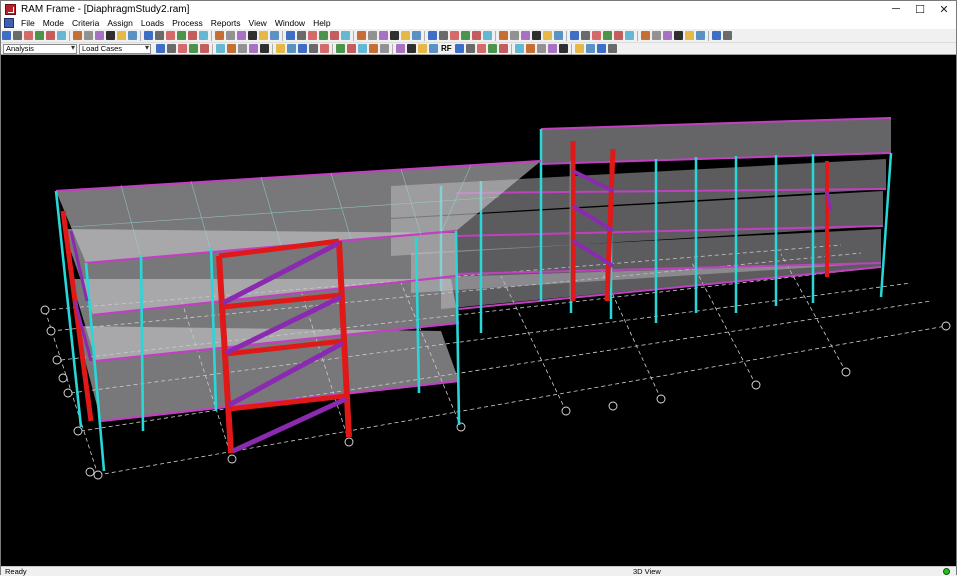  Describe the element at coordinates (187, 23) in the screenshot. I see `menu-process: Process` at that location.